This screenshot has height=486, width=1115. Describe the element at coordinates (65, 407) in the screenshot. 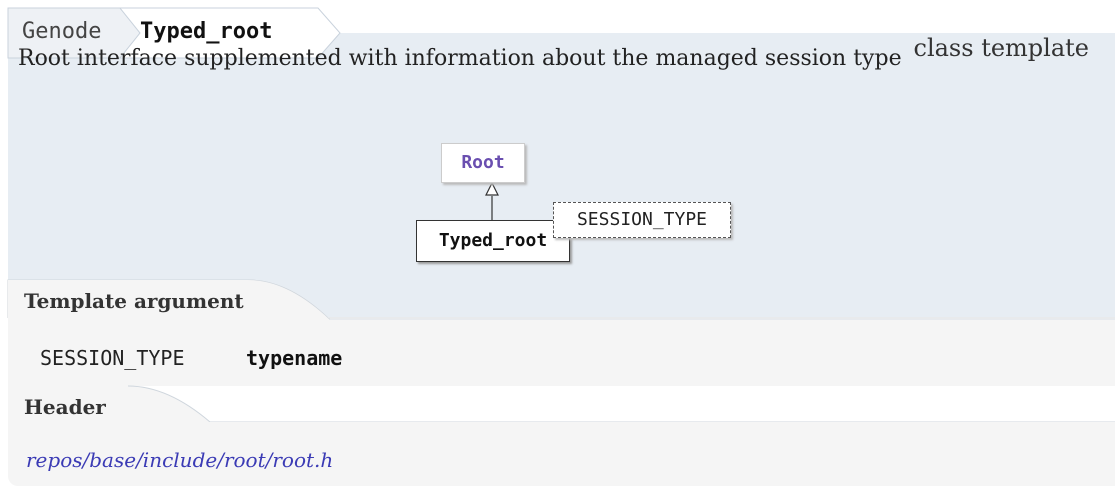

I see `header-title: Header` at that location.